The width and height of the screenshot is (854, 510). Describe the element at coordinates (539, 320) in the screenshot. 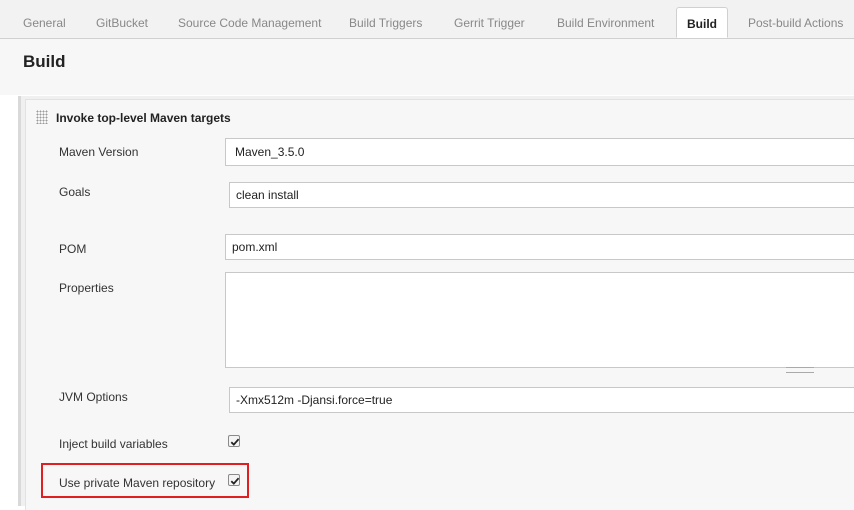

I see `properties-textarea` at that location.